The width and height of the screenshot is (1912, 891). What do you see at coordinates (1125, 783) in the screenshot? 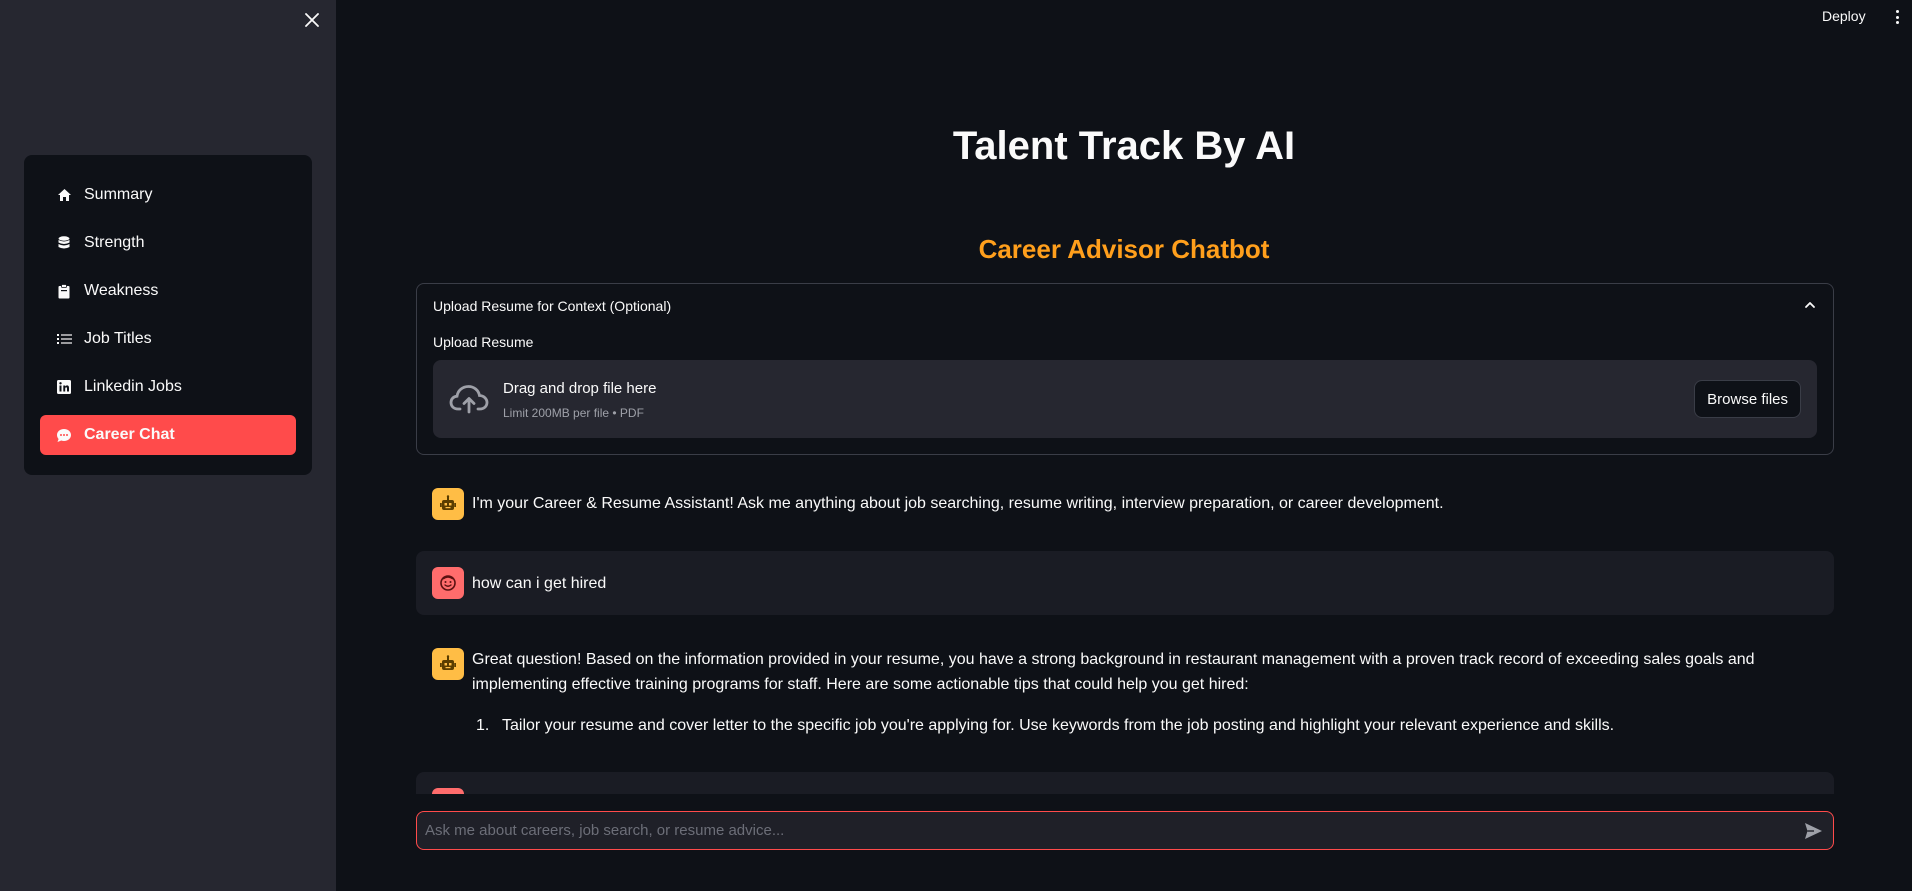
I see `chat-message-user` at bounding box center [1125, 783].